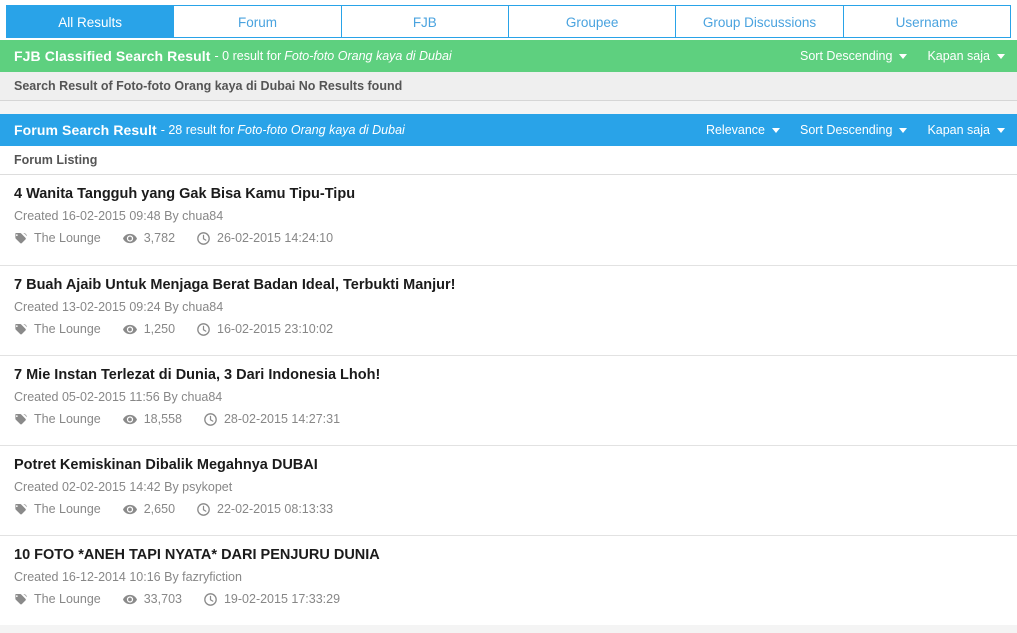 The height and width of the screenshot is (633, 1017). Describe the element at coordinates (508, 419) in the screenshot. I see `result-meta: The Lounge 18,558 28-02-2015 14:27:31` at that location.